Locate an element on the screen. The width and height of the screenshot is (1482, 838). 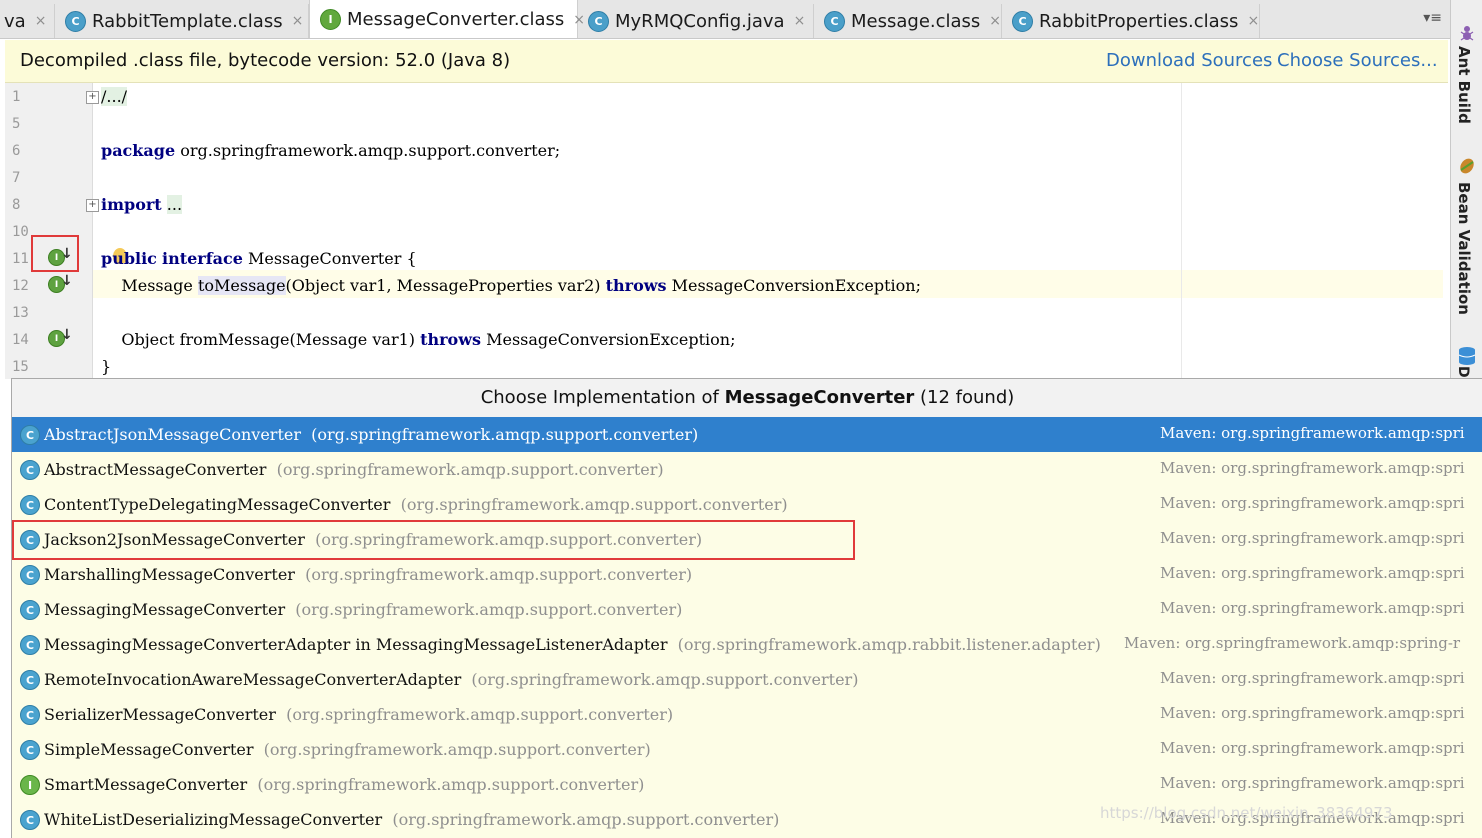
bean-icon is located at coordinates (1467, 166).